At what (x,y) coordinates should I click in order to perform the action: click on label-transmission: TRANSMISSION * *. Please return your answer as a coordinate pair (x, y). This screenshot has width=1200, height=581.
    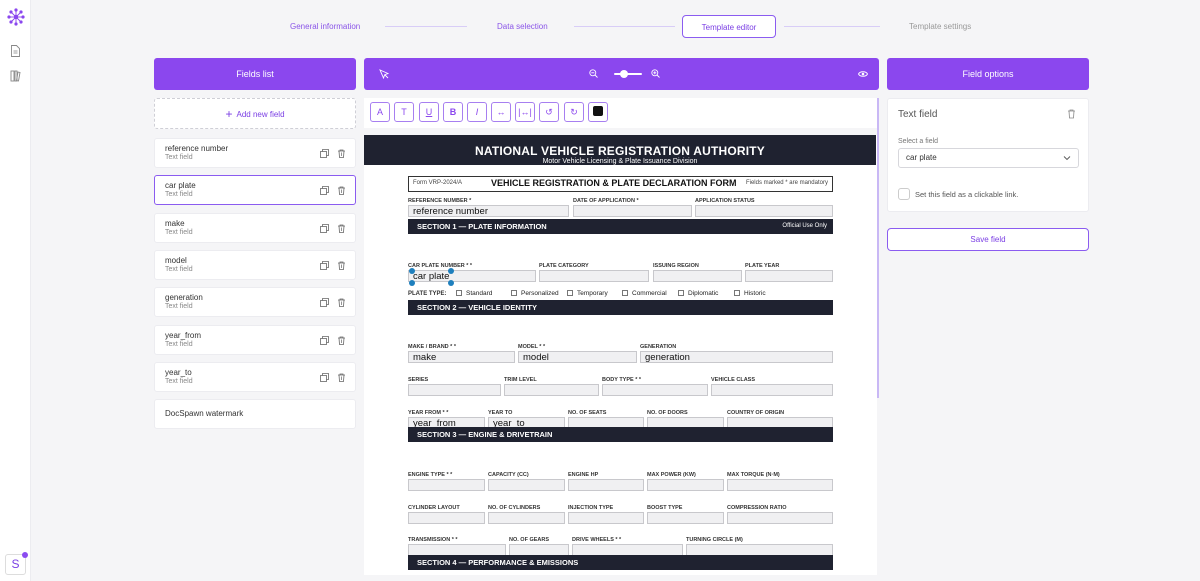
    Looking at the image, I should click on (433, 540).